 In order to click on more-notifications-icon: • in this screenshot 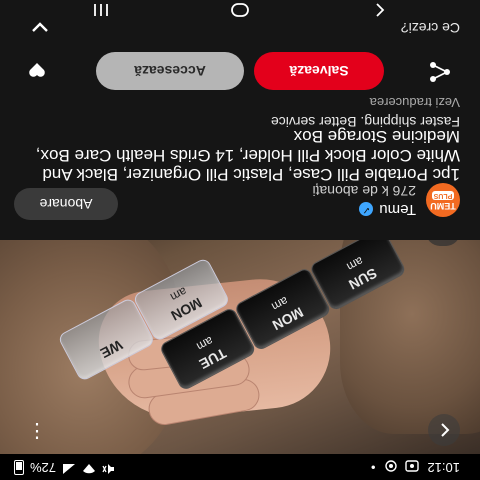, I will do `click(373, 467)`.